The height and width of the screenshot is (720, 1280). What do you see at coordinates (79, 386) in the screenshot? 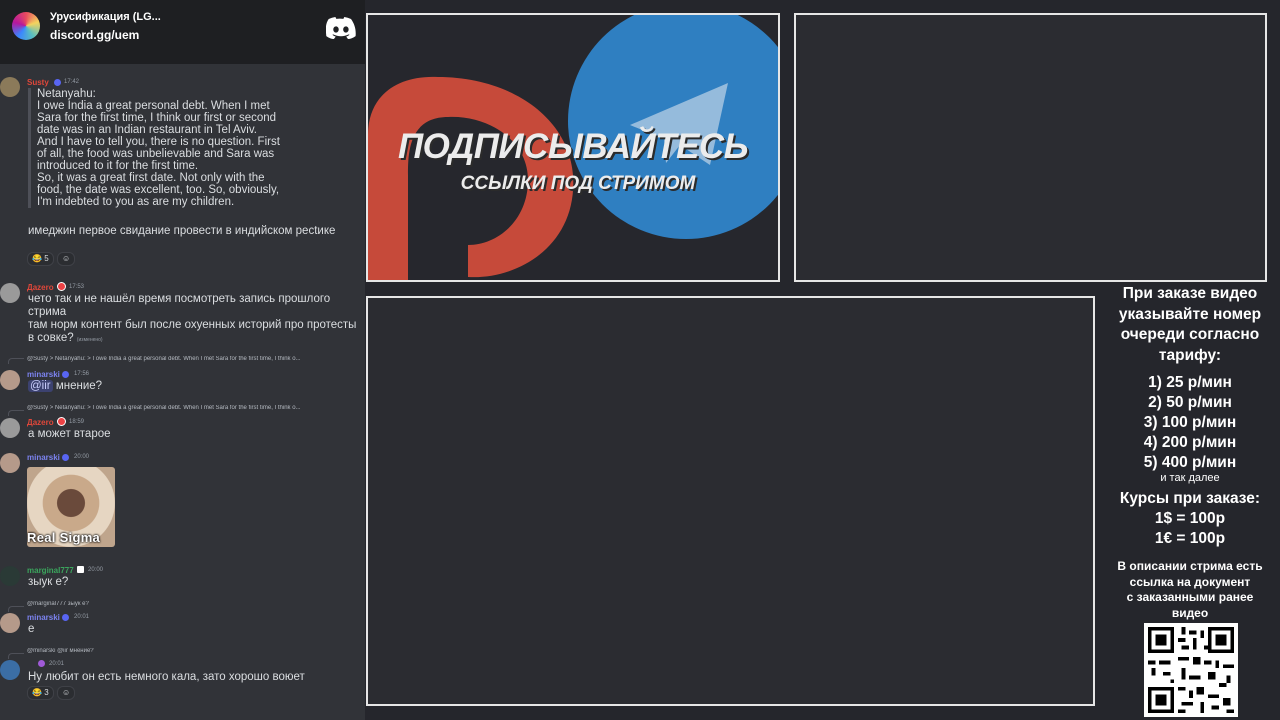
I see `message-text-content: мнение?` at bounding box center [79, 386].